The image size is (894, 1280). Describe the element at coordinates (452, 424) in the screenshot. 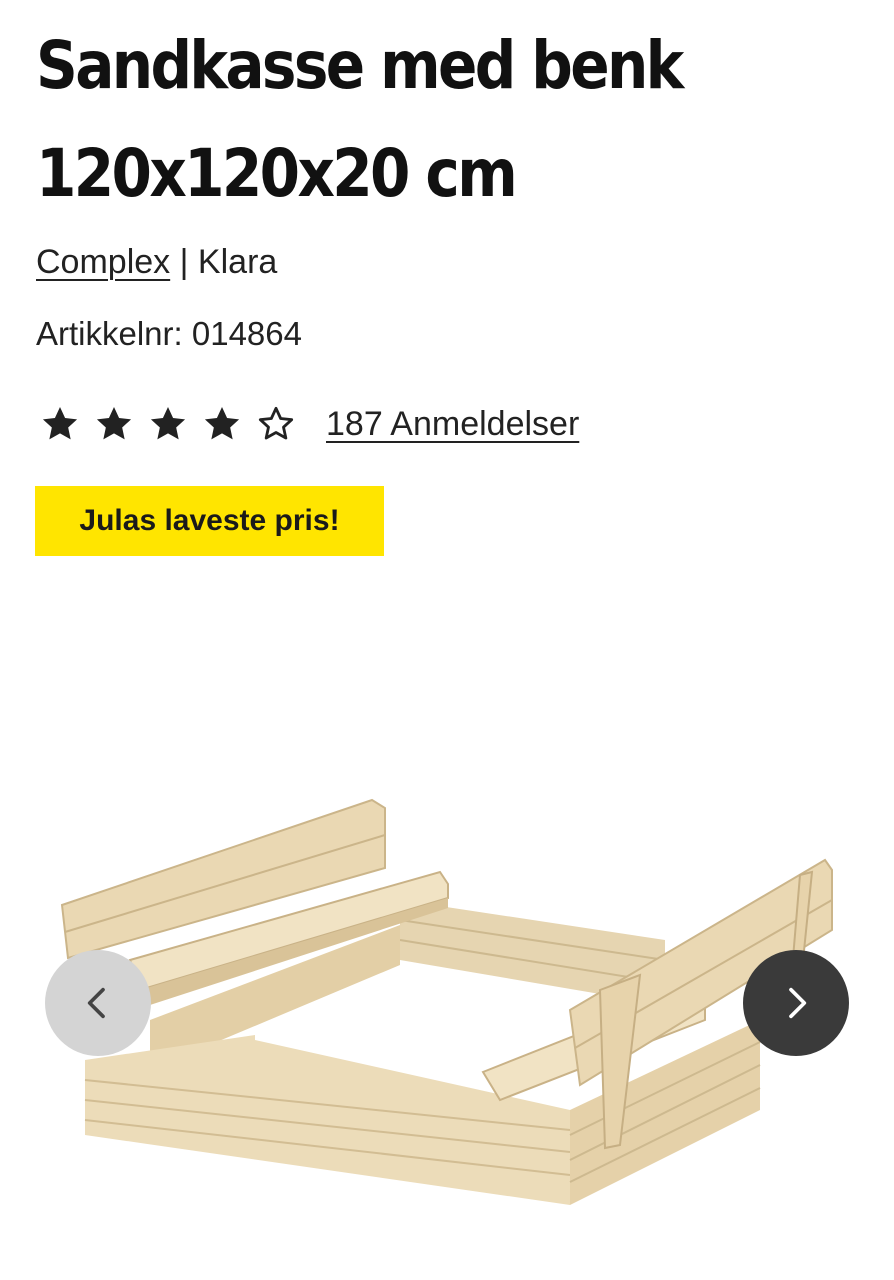

I see `reviews-link: 187 Anmeldelser` at that location.